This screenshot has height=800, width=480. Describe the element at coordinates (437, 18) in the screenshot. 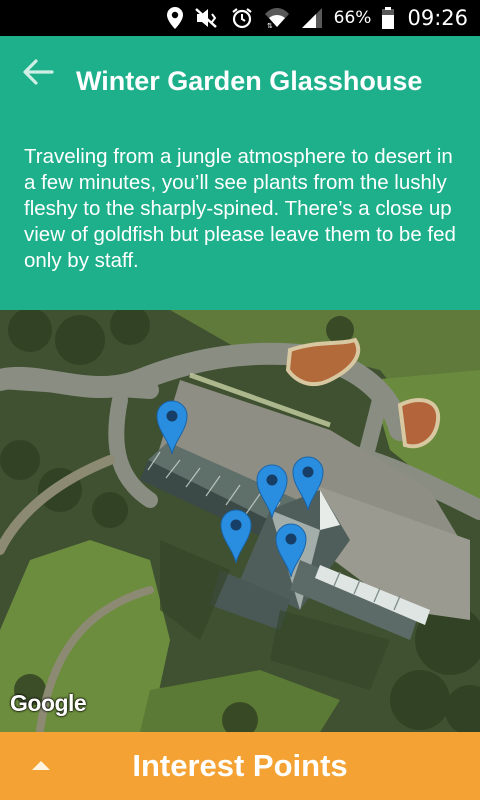

I see `clock: 09:26` at that location.